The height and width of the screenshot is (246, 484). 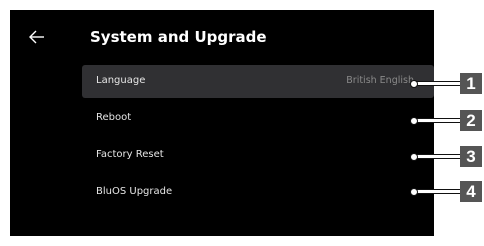 I want to click on menu-item-reboot: Reboot, so click(x=258, y=118).